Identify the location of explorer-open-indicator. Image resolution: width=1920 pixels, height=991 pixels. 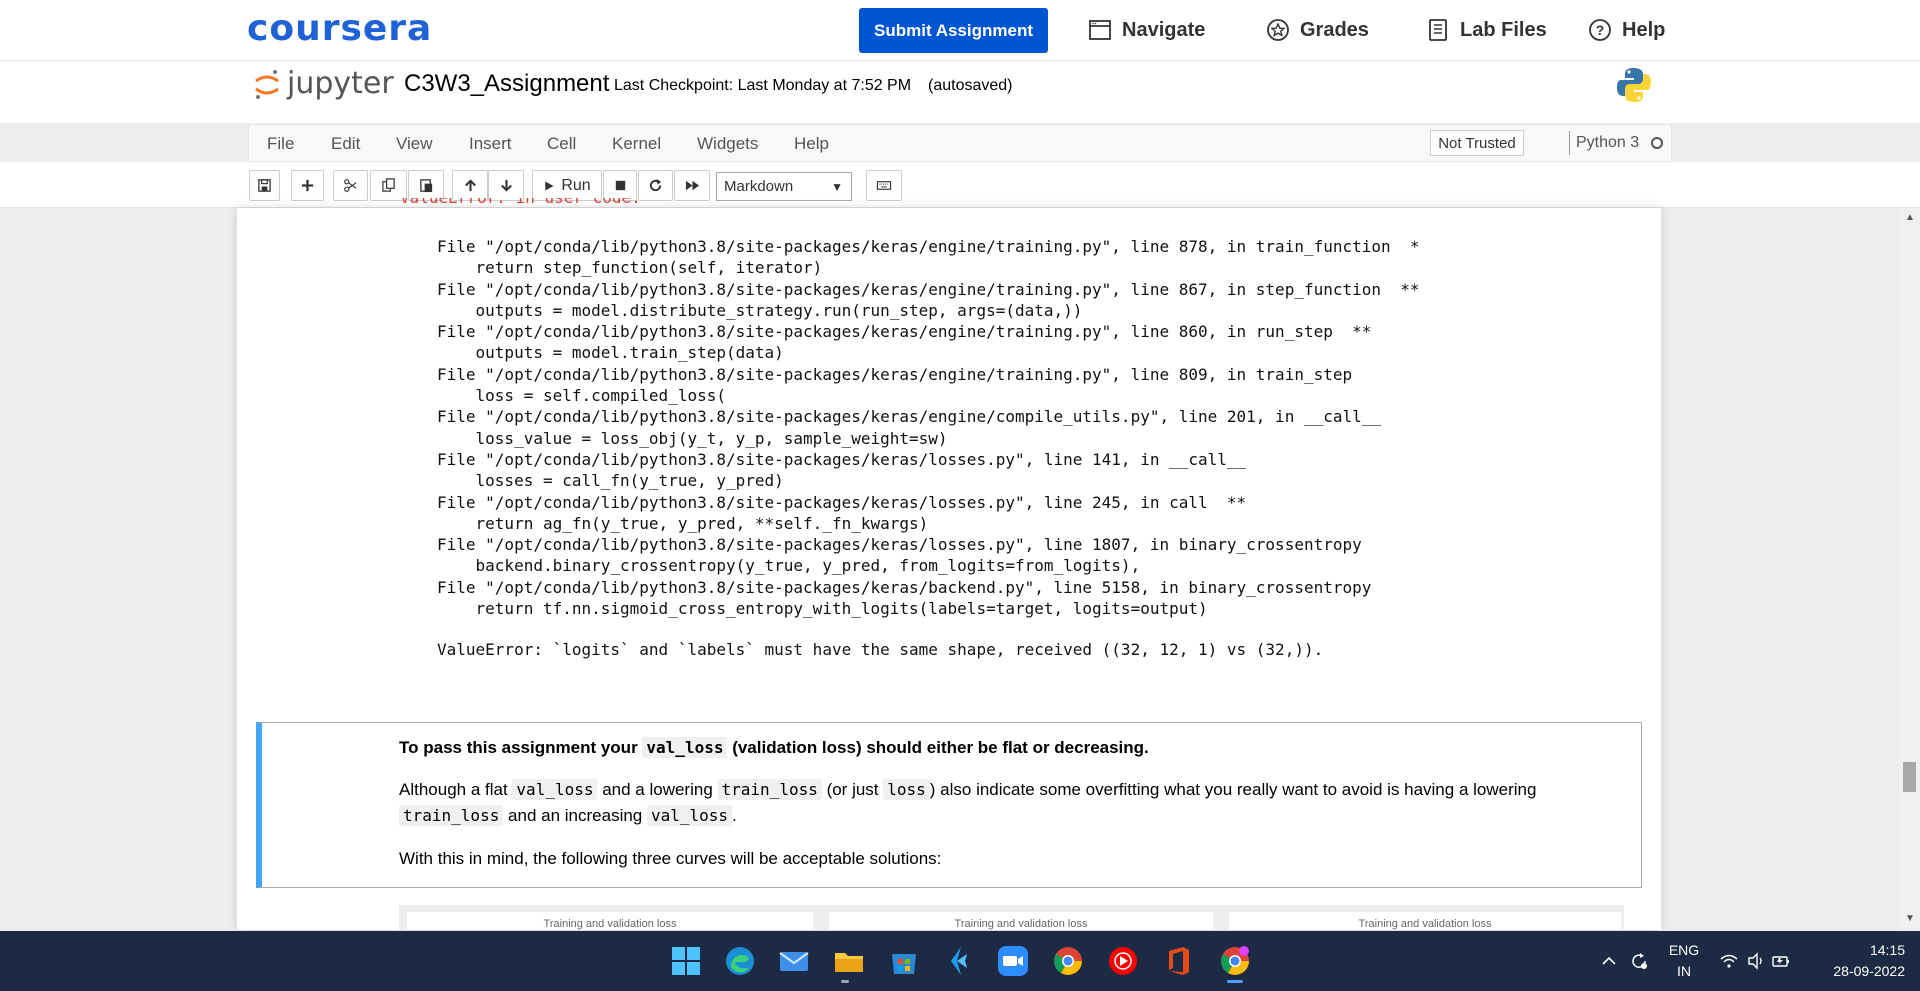
(845, 981).